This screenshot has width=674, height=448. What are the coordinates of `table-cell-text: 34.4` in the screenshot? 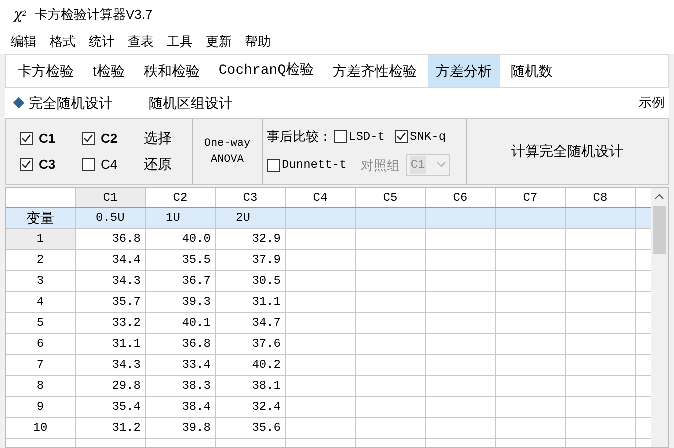 It's located at (126, 260).